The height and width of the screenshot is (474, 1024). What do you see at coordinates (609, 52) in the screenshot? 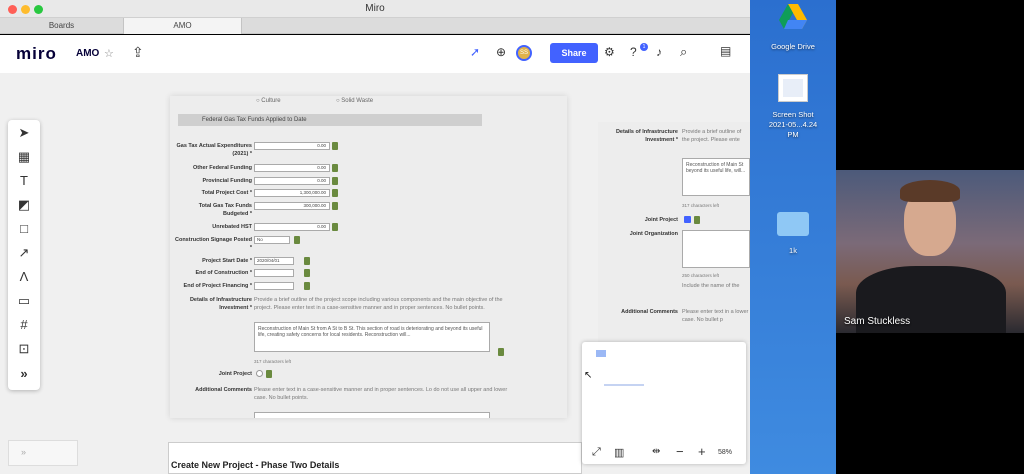
I see `settings-sliders-icon: ⚙` at bounding box center [609, 52].